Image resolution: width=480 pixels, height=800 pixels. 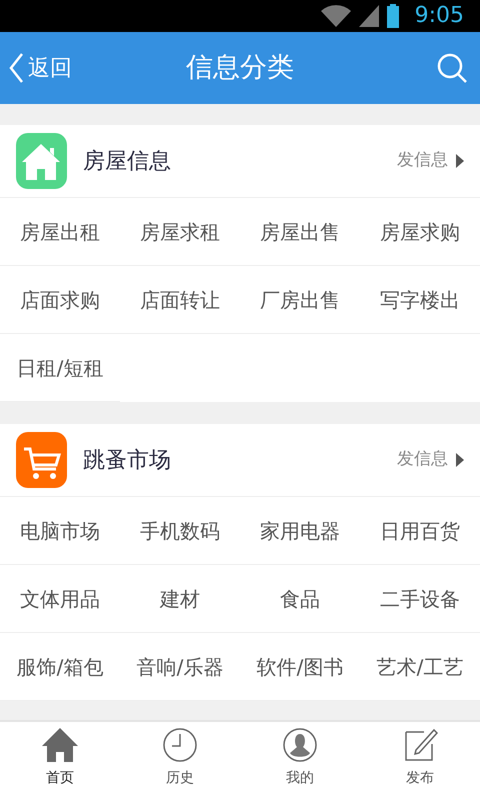 What do you see at coordinates (180, 232) in the screenshot?
I see `category-item: 房屋求租` at bounding box center [180, 232].